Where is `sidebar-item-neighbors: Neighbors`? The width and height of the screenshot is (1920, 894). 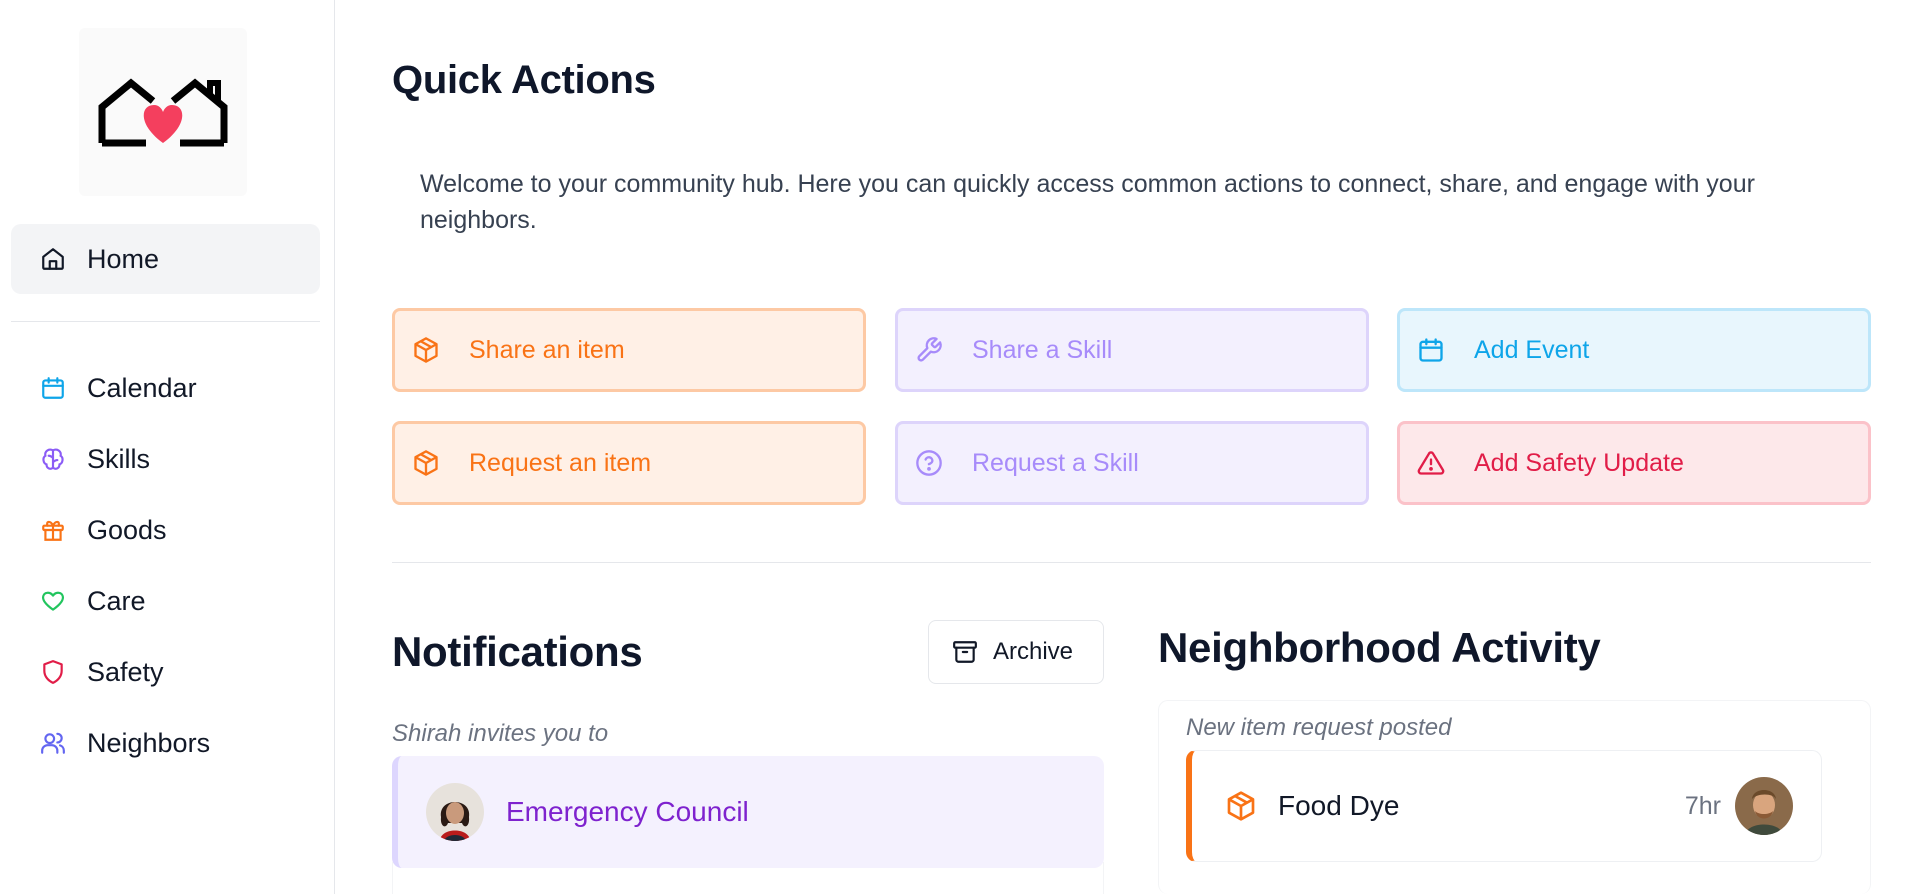 sidebar-item-neighbors: Neighbors is located at coordinates (165, 743).